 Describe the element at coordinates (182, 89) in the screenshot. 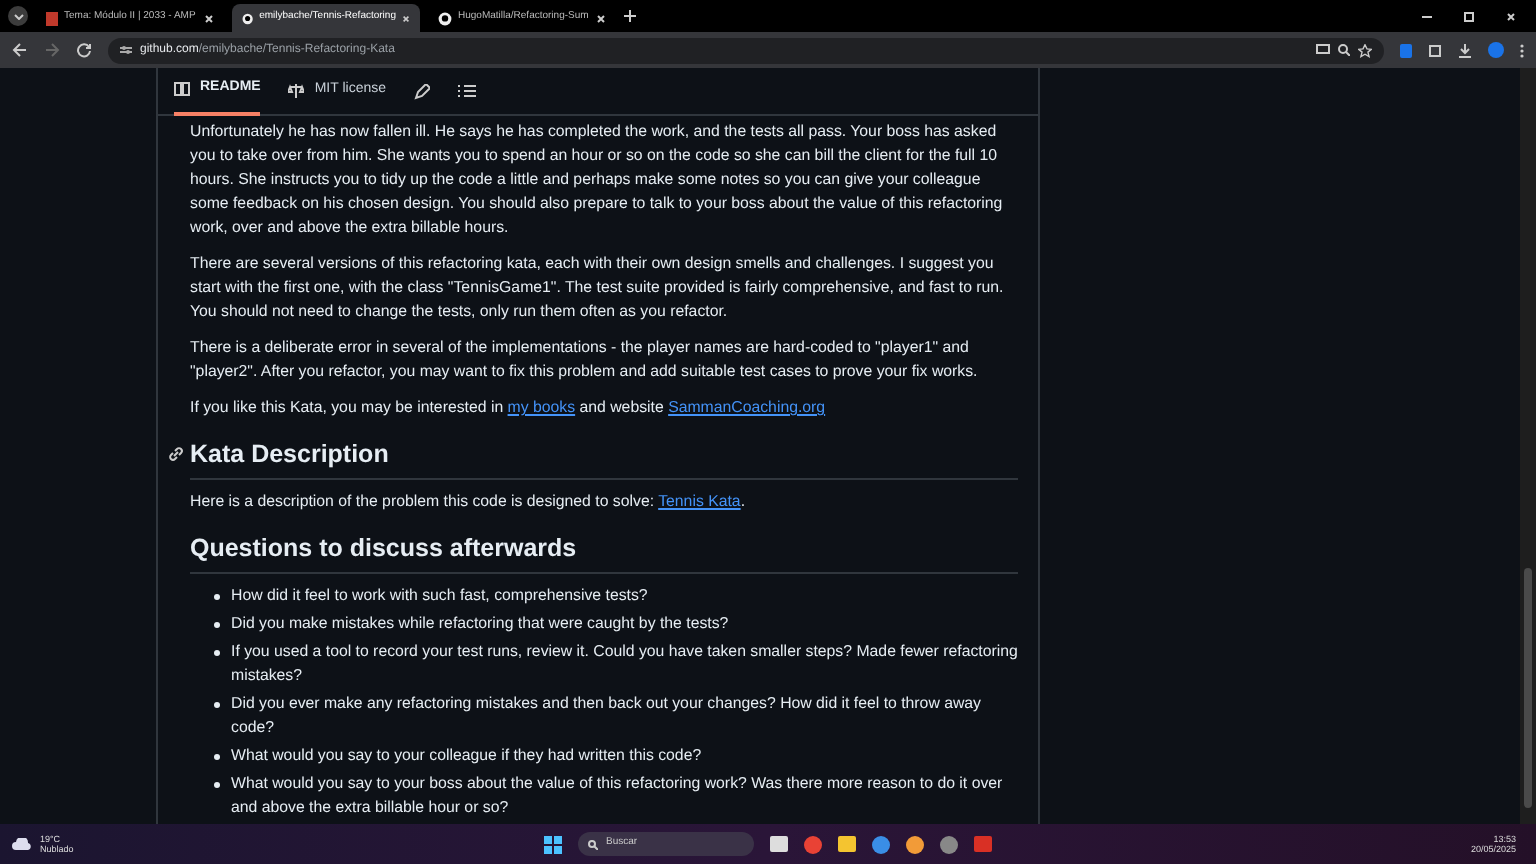

I see `book-icon` at that location.